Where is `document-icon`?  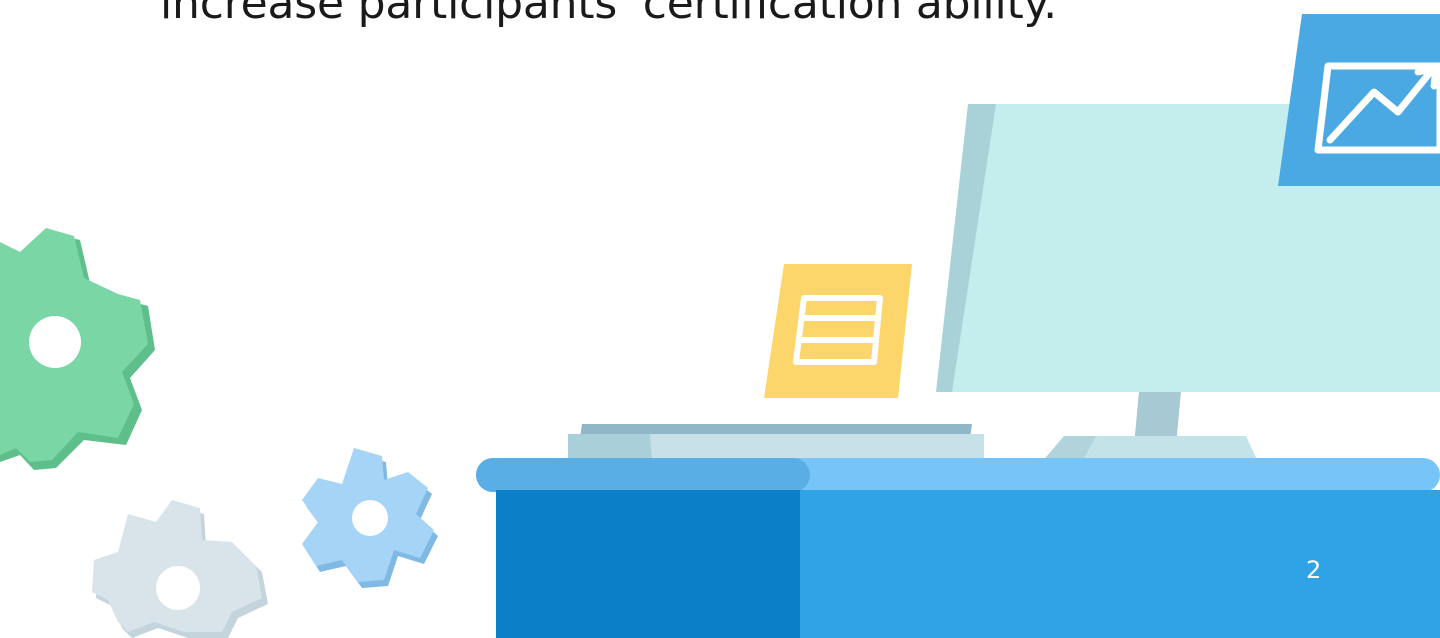 document-icon is located at coordinates (838, 331).